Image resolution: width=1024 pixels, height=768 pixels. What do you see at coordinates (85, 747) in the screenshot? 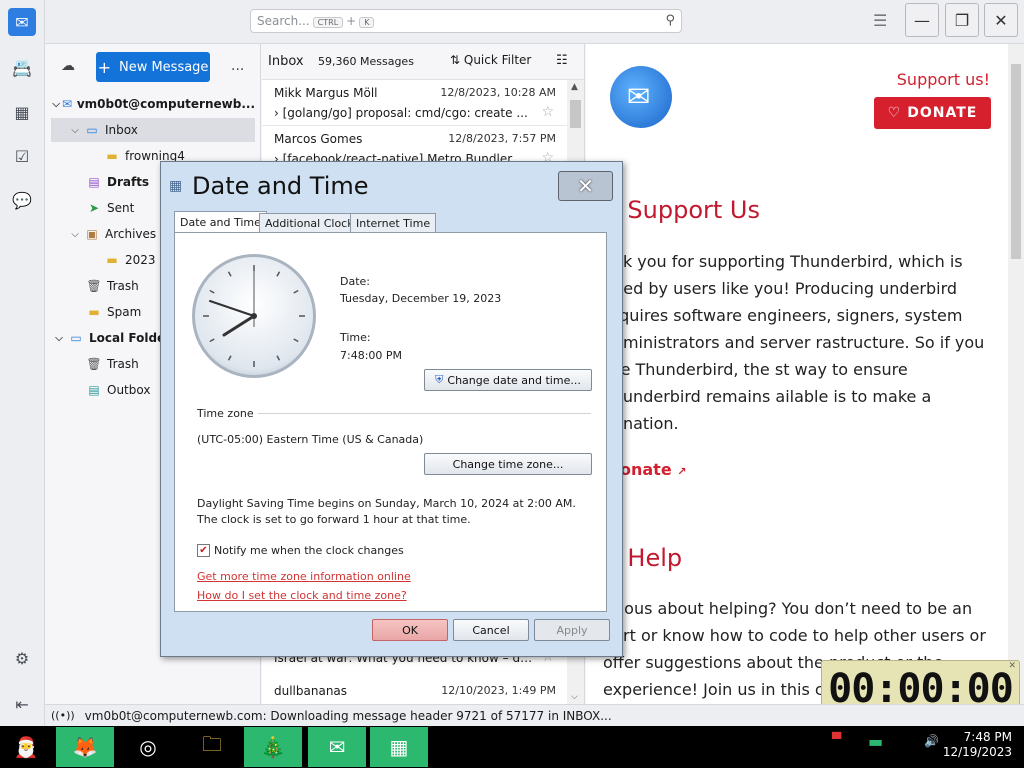
I see `firefox-icon: 🦊` at bounding box center [85, 747].